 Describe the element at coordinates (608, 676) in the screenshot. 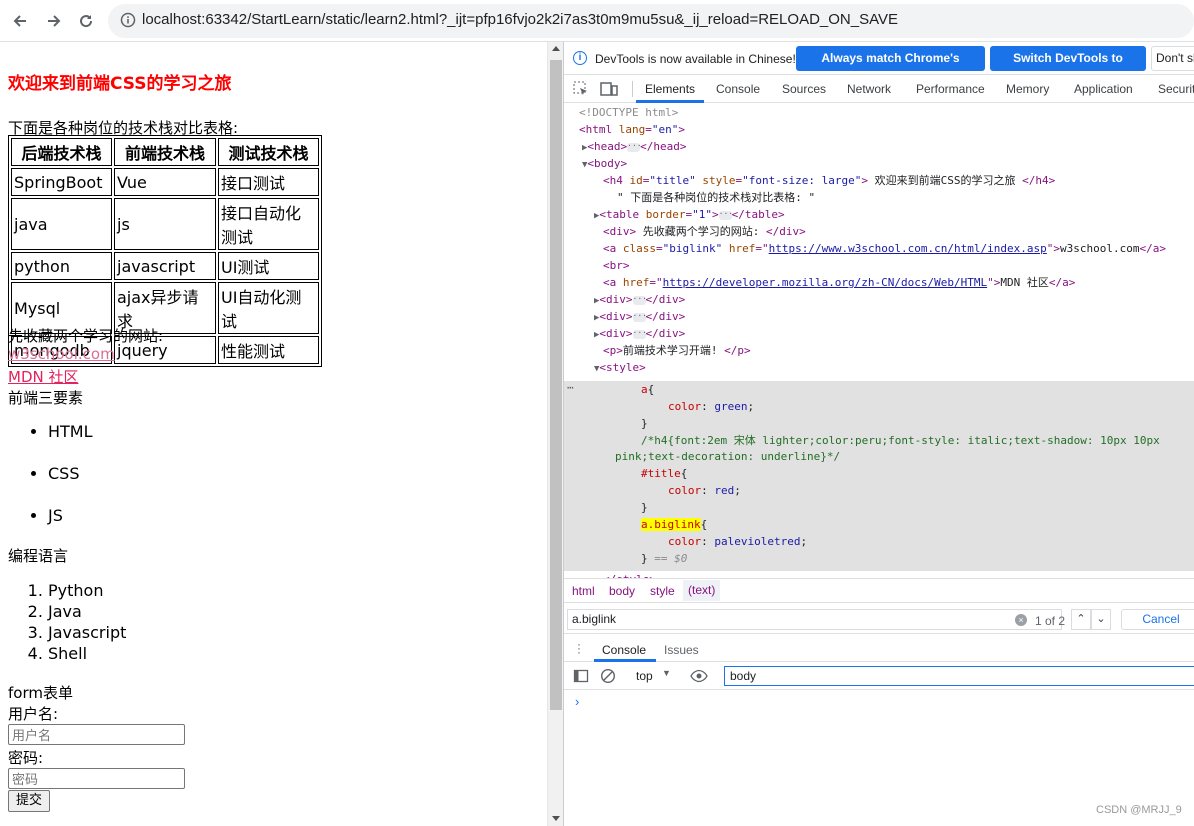

I see `clear-console-icon` at that location.